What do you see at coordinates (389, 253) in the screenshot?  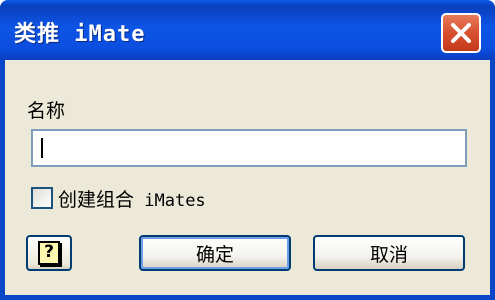 I see `cancel-button: 取消` at bounding box center [389, 253].